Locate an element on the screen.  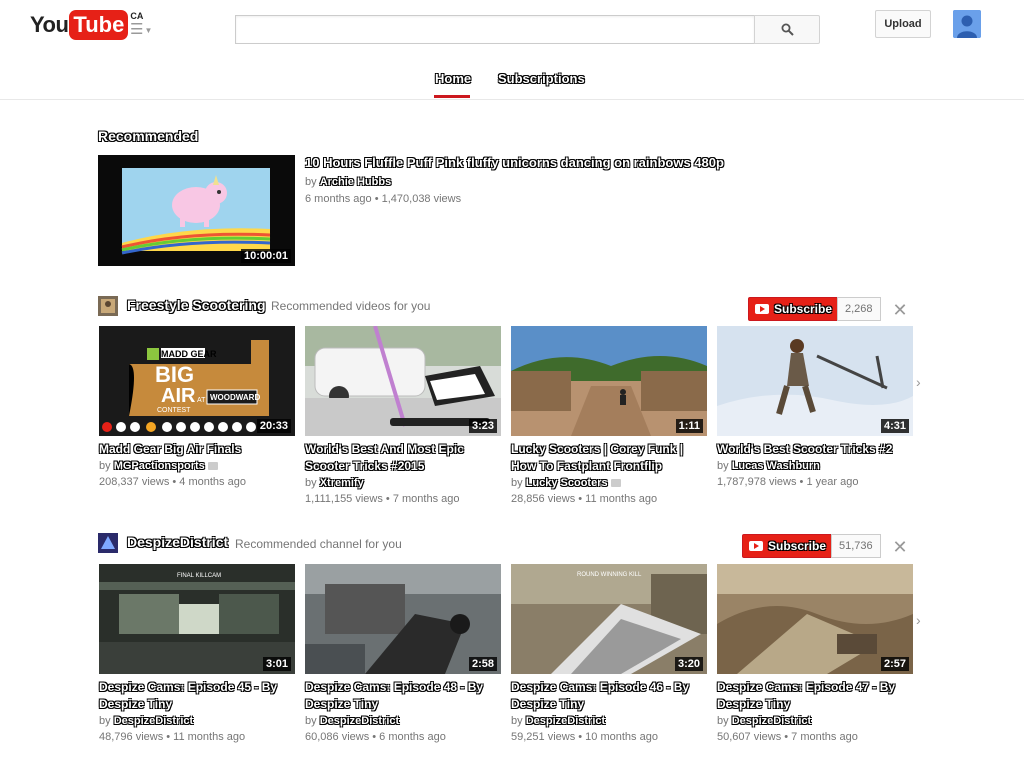
channel-link: MGPactionsports is located at coordinates (159, 466).